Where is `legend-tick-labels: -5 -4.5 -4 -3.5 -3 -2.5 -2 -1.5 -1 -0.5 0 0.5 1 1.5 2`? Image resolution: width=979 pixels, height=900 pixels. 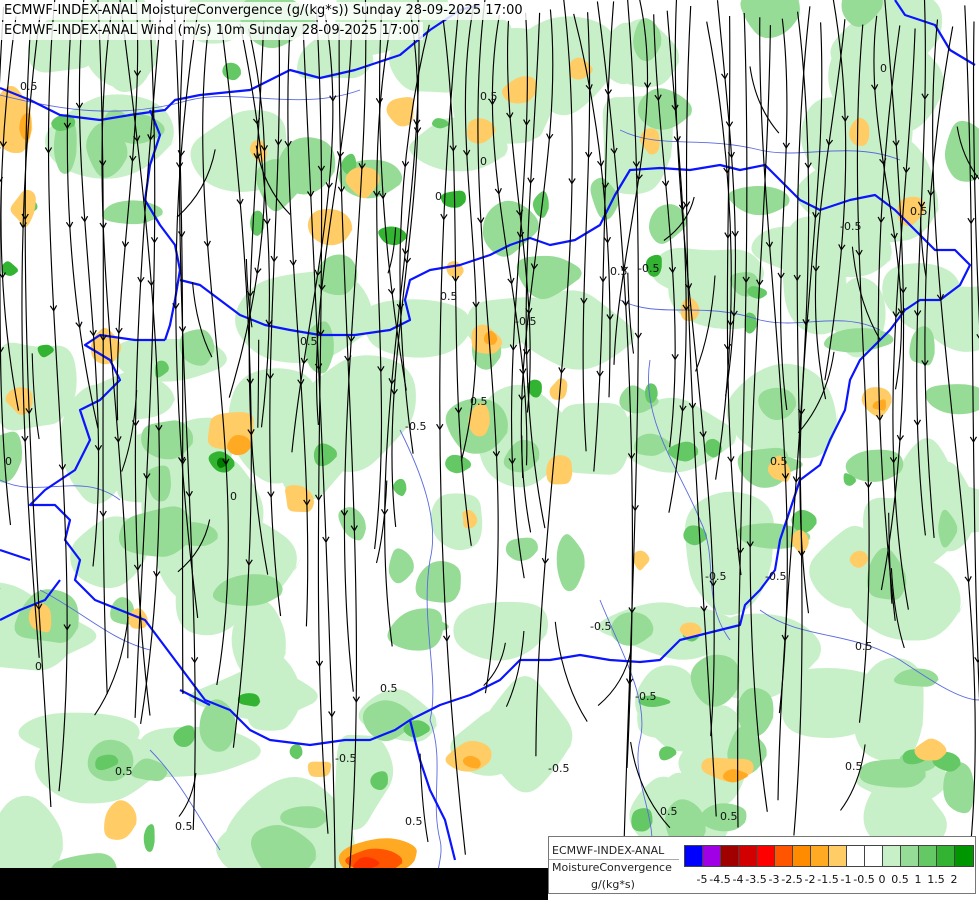 legend-tick-labels: -5 -4.5 -4 -3.5 -3 -2.5 -2 -1.5 -1 -0.5 0 0.5 1 1.5 2 is located at coordinates (829, 880).